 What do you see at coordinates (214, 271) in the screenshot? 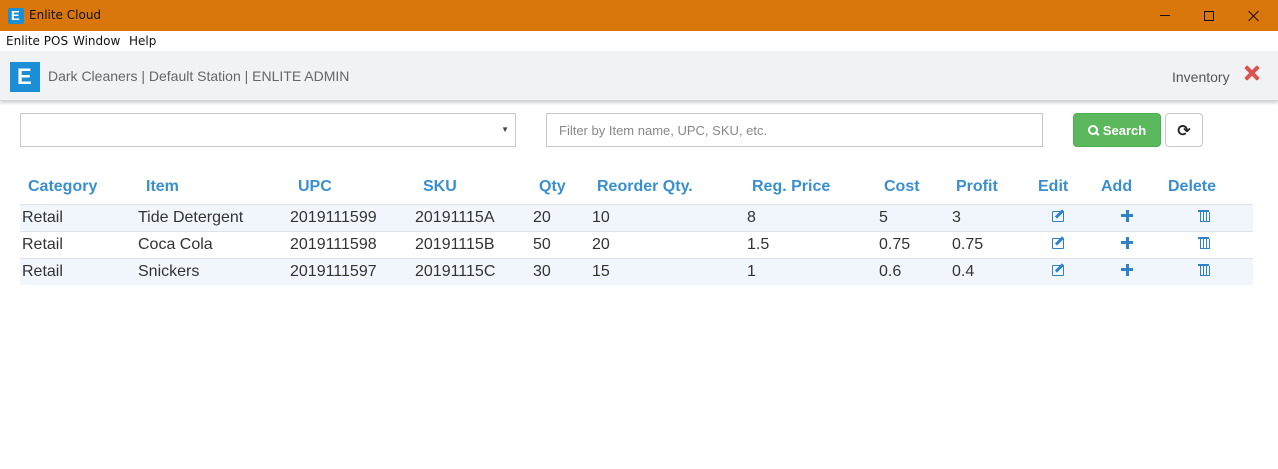
I see `cell-item: Snickers` at bounding box center [214, 271].